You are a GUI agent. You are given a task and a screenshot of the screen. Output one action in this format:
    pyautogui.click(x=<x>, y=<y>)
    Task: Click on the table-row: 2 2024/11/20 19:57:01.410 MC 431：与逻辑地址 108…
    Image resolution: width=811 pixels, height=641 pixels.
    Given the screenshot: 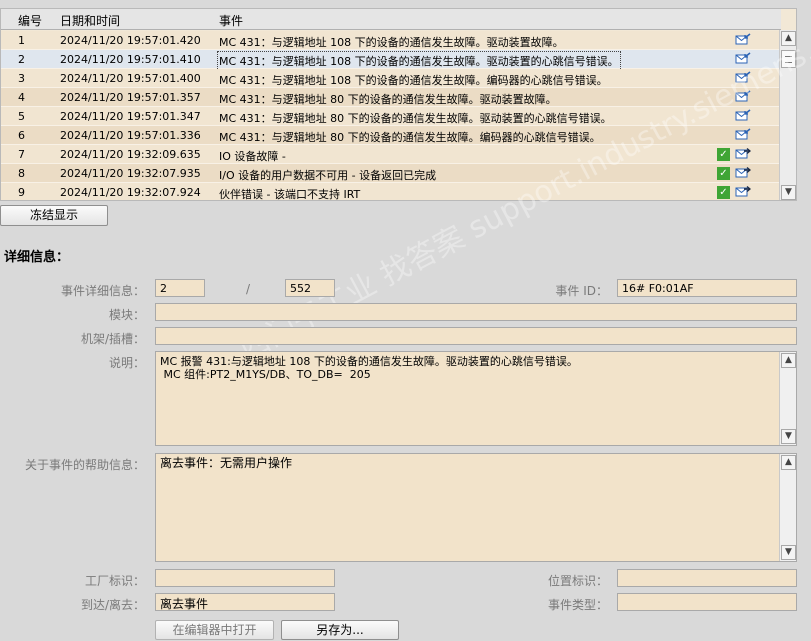 What is the action you would take?
    pyautogui.click(x=391, y=60)
    